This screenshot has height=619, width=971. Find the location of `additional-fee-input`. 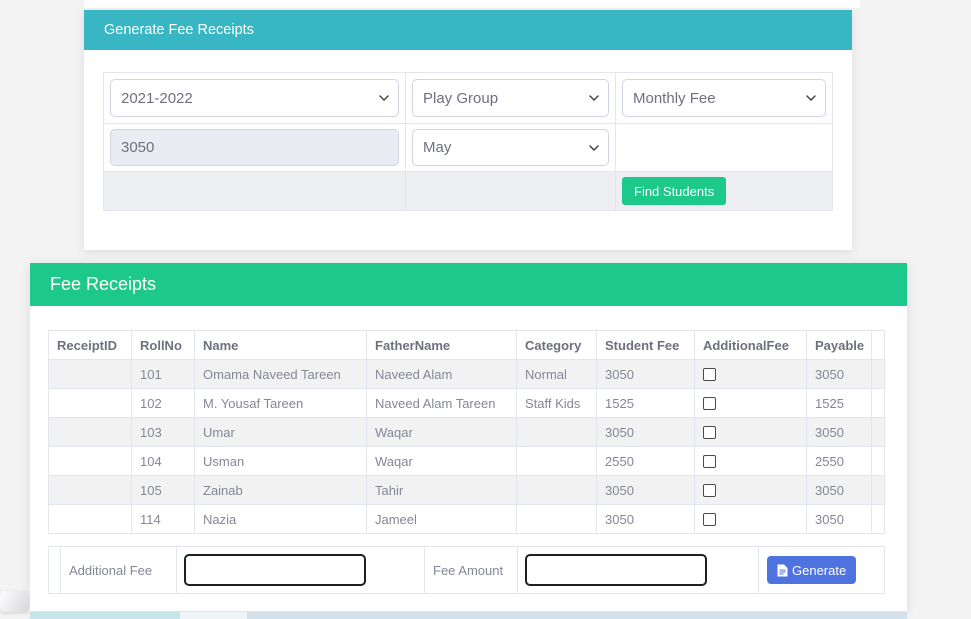

additional-fee-input is located at coordinates (275, 570).